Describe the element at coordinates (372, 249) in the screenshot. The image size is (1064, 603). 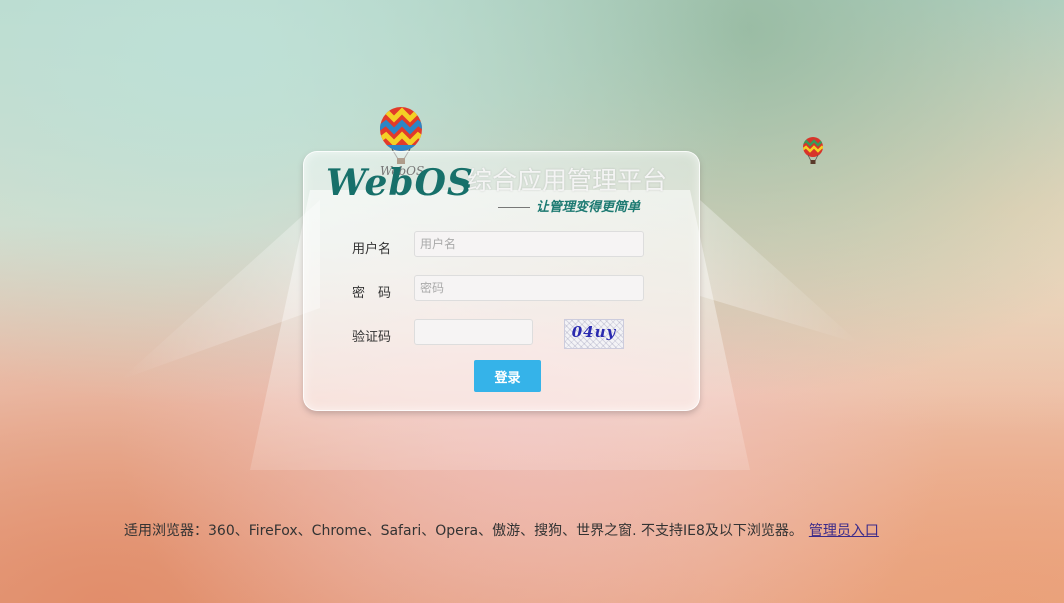
I see `username-label: 用户名` at that location.